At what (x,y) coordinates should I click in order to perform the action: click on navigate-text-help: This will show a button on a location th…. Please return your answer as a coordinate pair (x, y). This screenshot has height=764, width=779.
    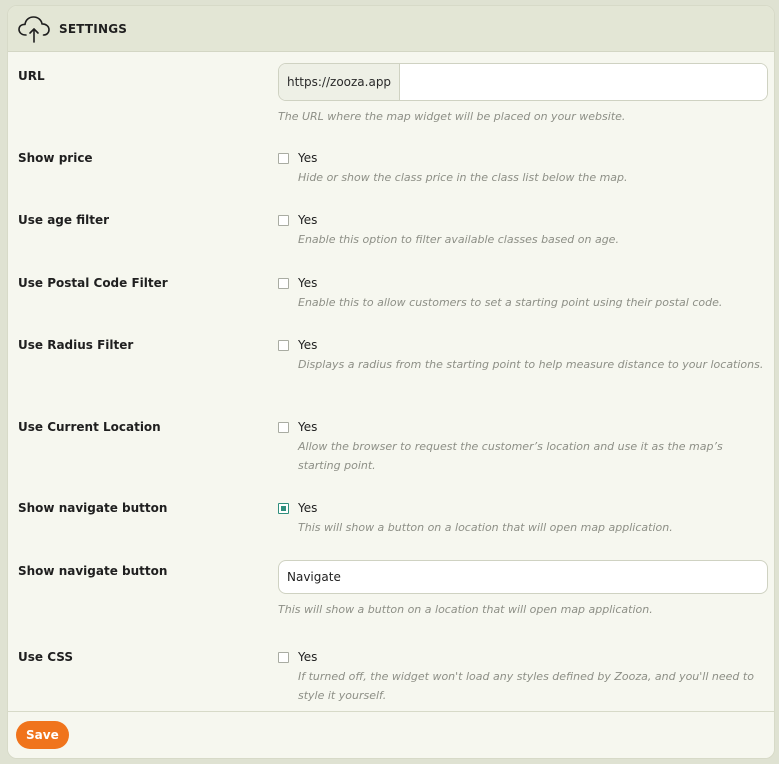
    Looking at the image, I should click on (465, 609).